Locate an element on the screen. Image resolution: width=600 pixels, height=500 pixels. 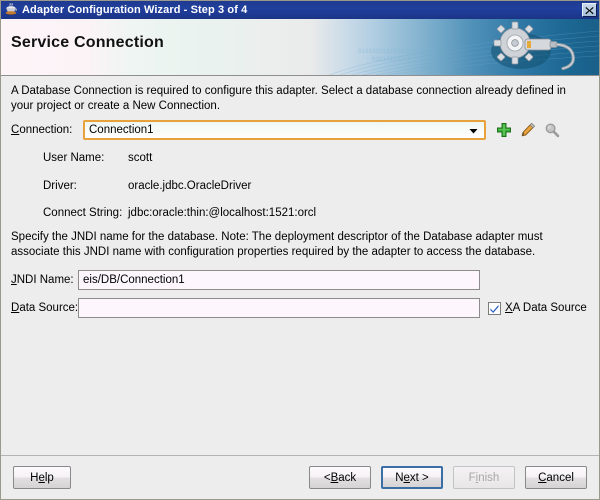
detail-key: Driver: is located at coordinates (60, 186).